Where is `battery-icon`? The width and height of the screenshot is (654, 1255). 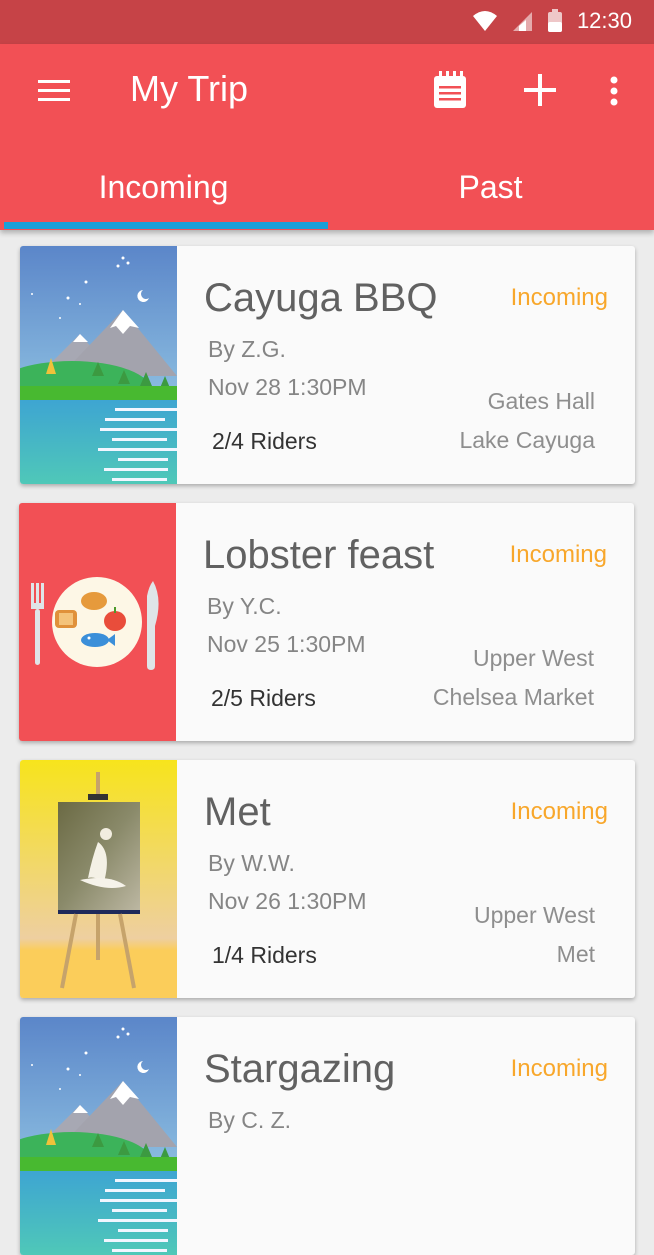
battery-icon is located at coordinates (554, 20).